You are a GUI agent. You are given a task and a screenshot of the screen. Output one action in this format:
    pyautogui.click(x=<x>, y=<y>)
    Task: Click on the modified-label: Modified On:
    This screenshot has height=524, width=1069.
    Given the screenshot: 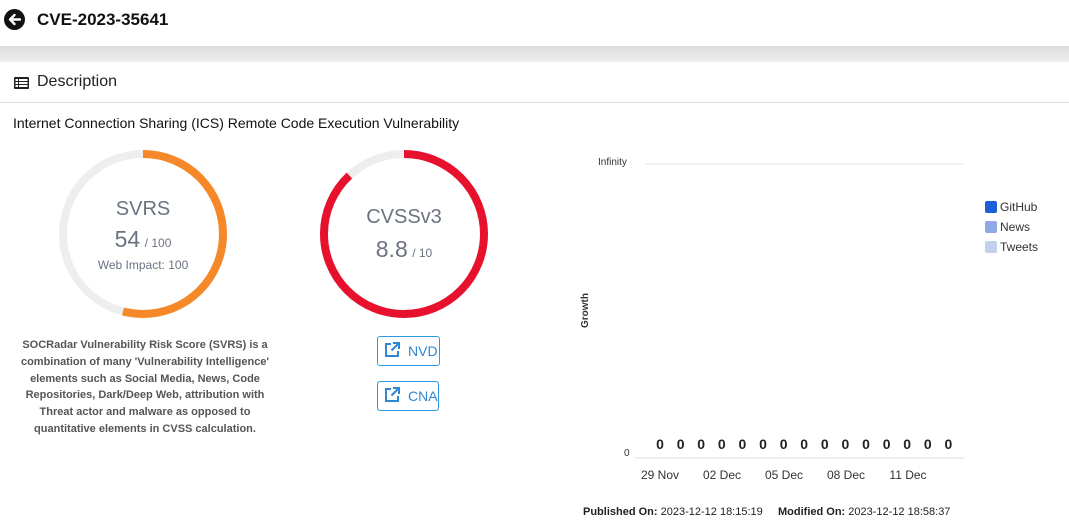 What is the action you would take?
    pyautogui.click(x=812, y=512)
    